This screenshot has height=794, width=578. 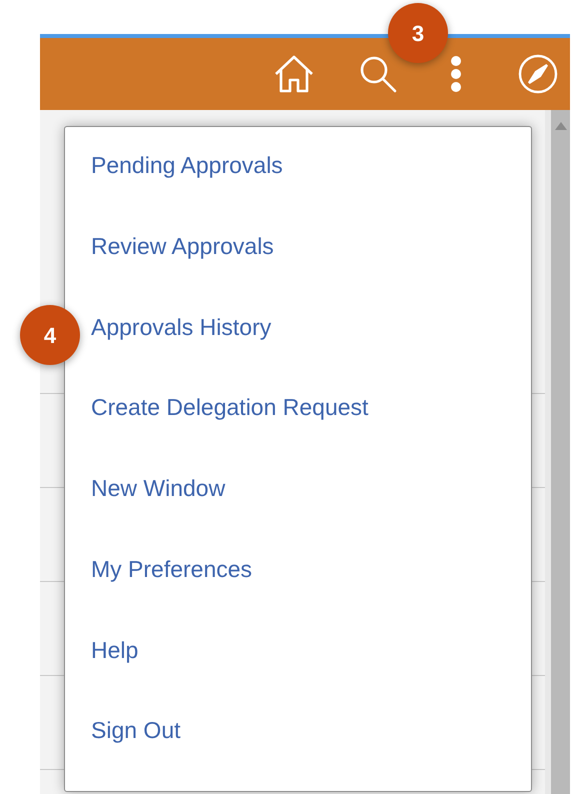 What do you see at coordinates (158, 488) in the screenshot?
I see `menu-item: New Window` at bounding box center [158, 488].